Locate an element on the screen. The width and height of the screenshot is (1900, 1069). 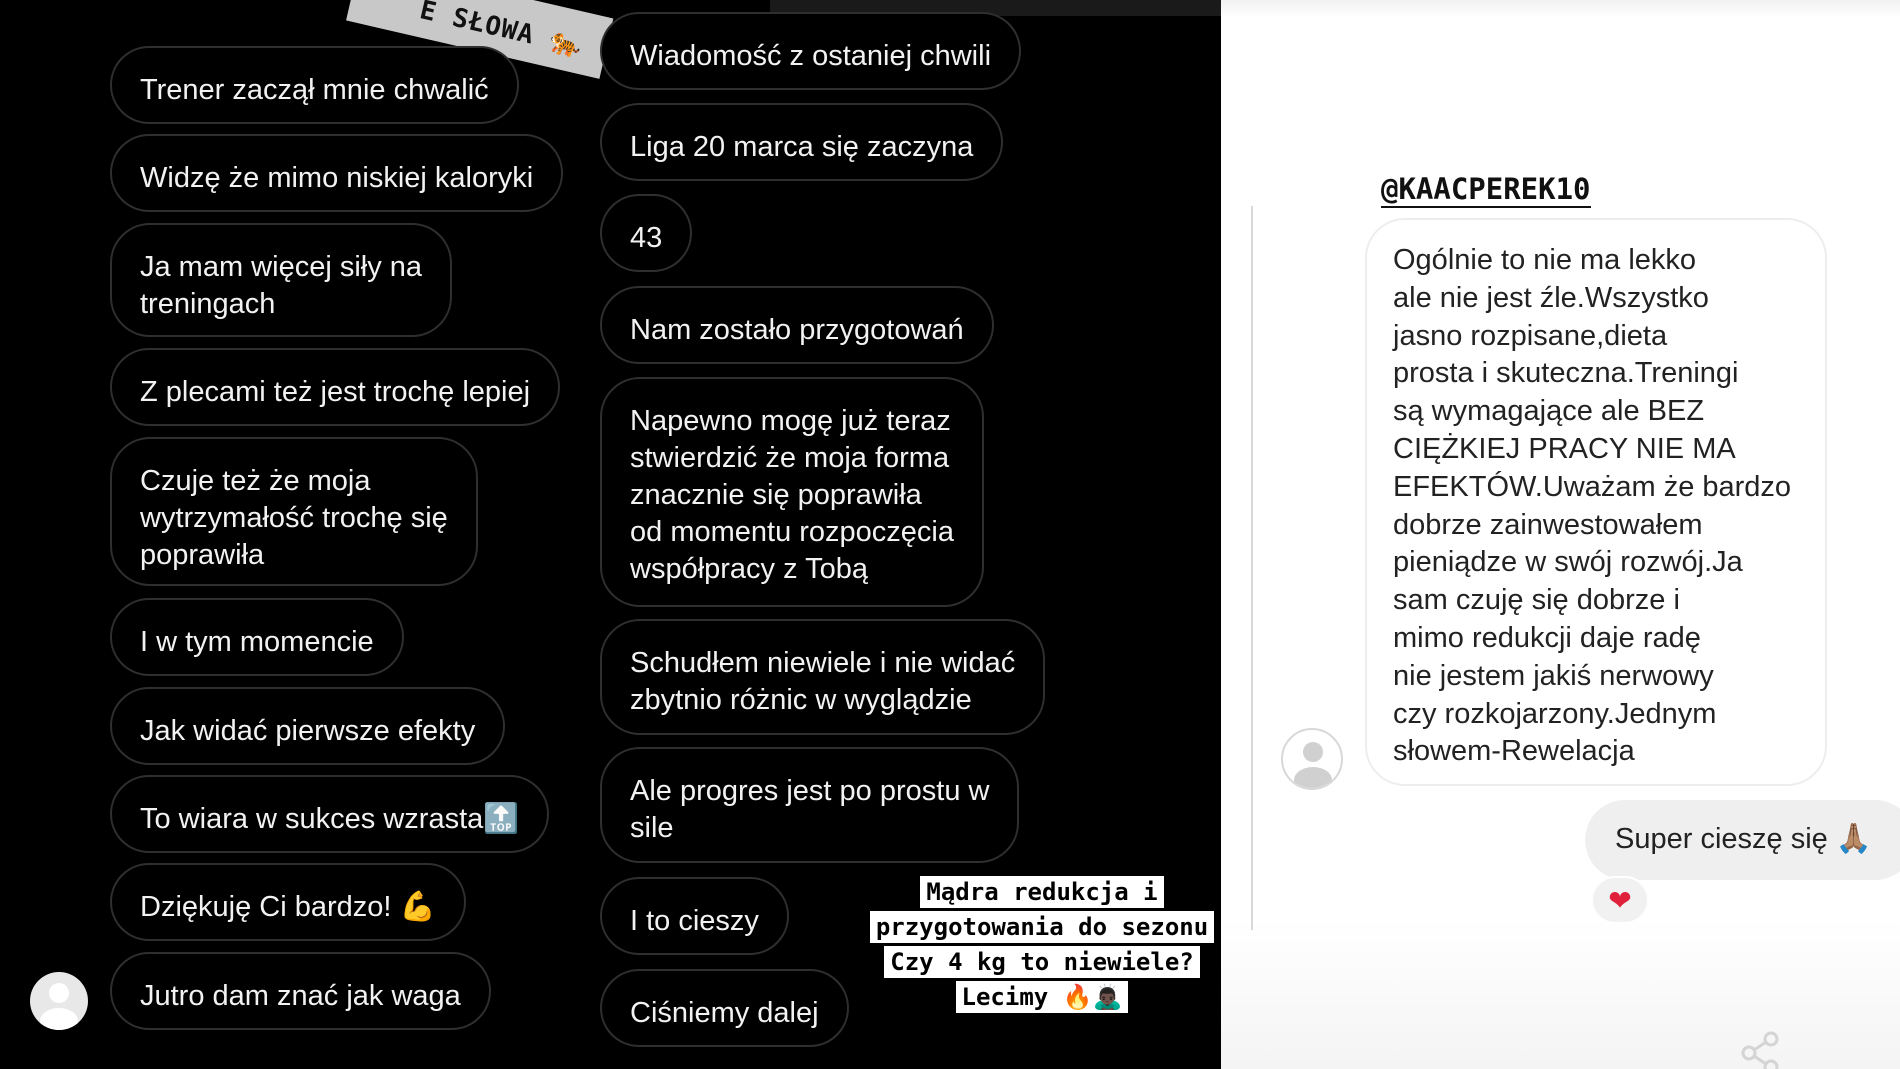
username-handle: @KAACPEREK10 is located at coordinates (1486, 190).